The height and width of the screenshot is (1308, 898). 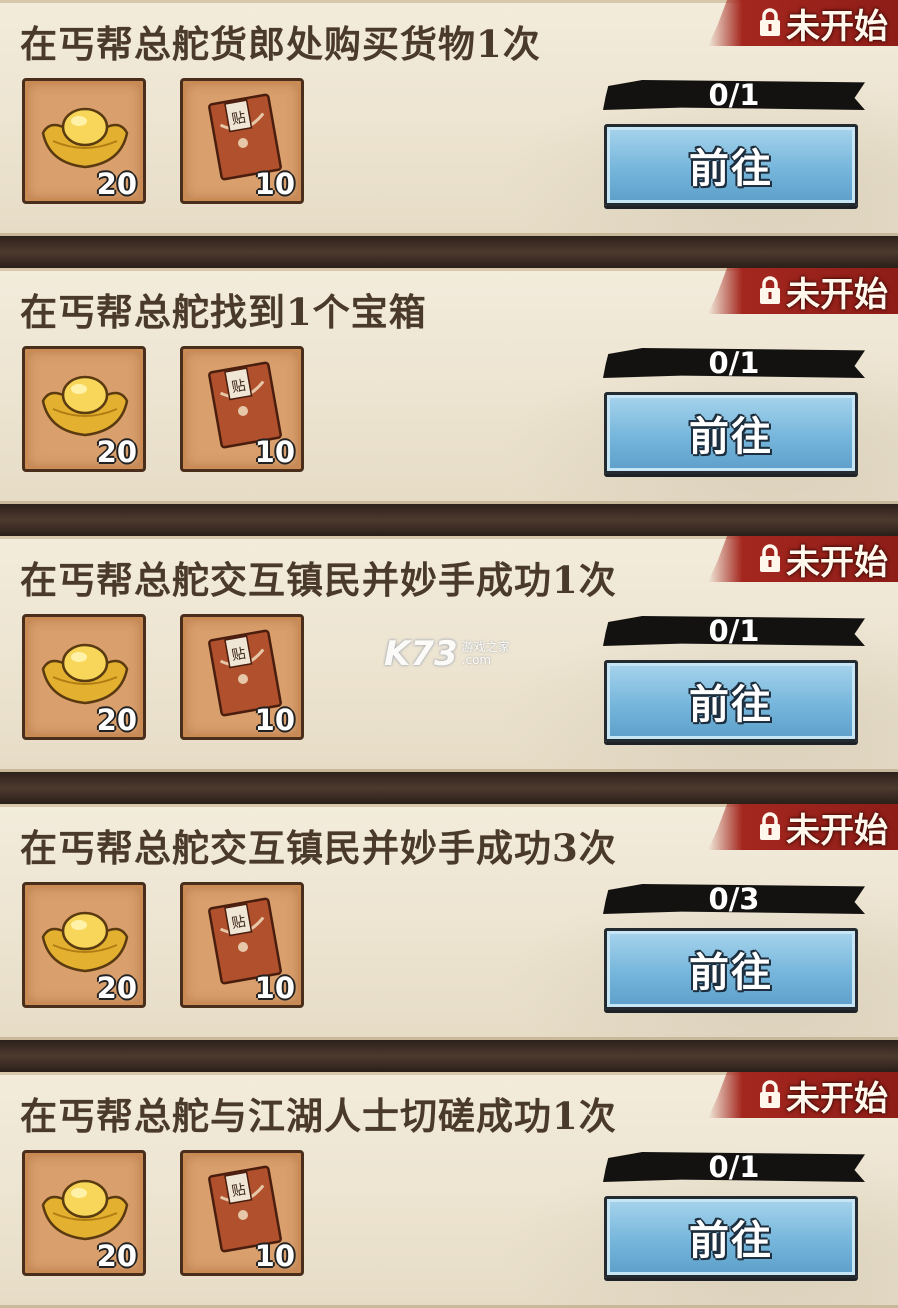 I want to click on task-title: 在丐帮总舵货郎处购买货物1次, so click(x=280, y=44).